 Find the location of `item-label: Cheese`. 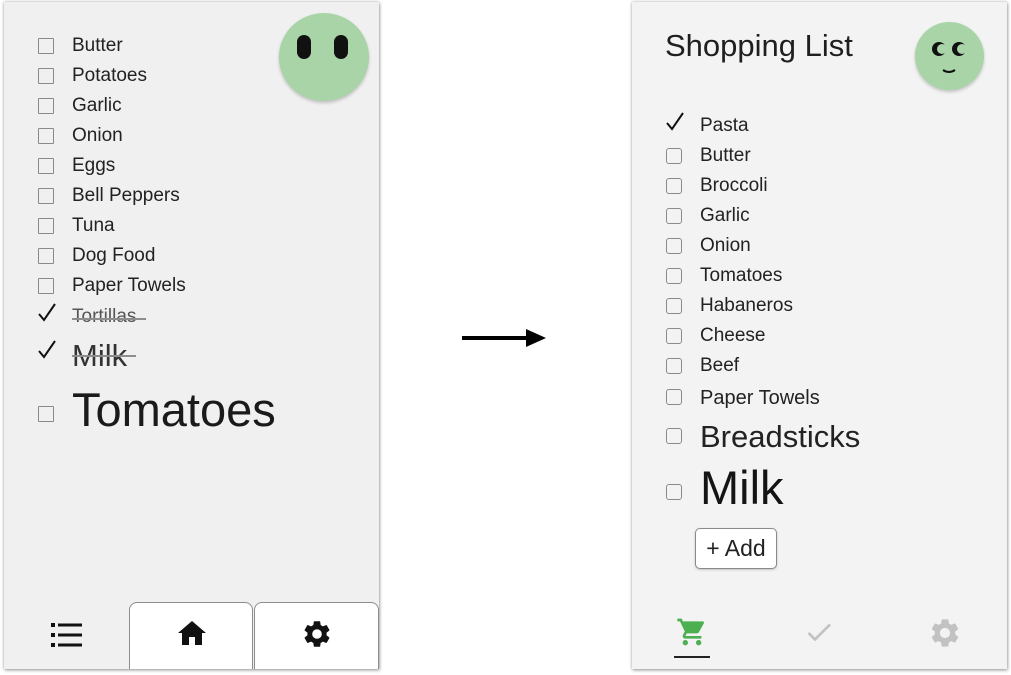

item-label: Cheese is located at coordinates (733, 335).